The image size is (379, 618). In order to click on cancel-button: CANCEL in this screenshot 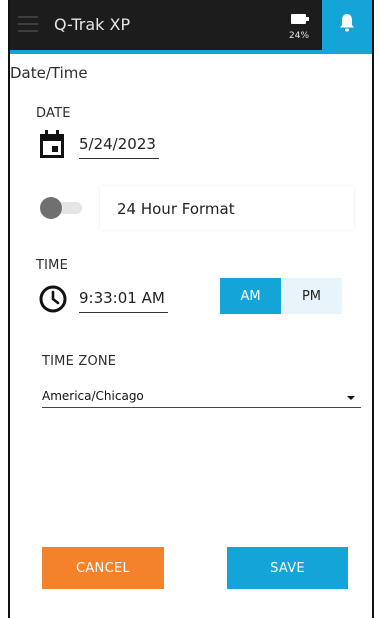, I will do `click(103, 568)`.